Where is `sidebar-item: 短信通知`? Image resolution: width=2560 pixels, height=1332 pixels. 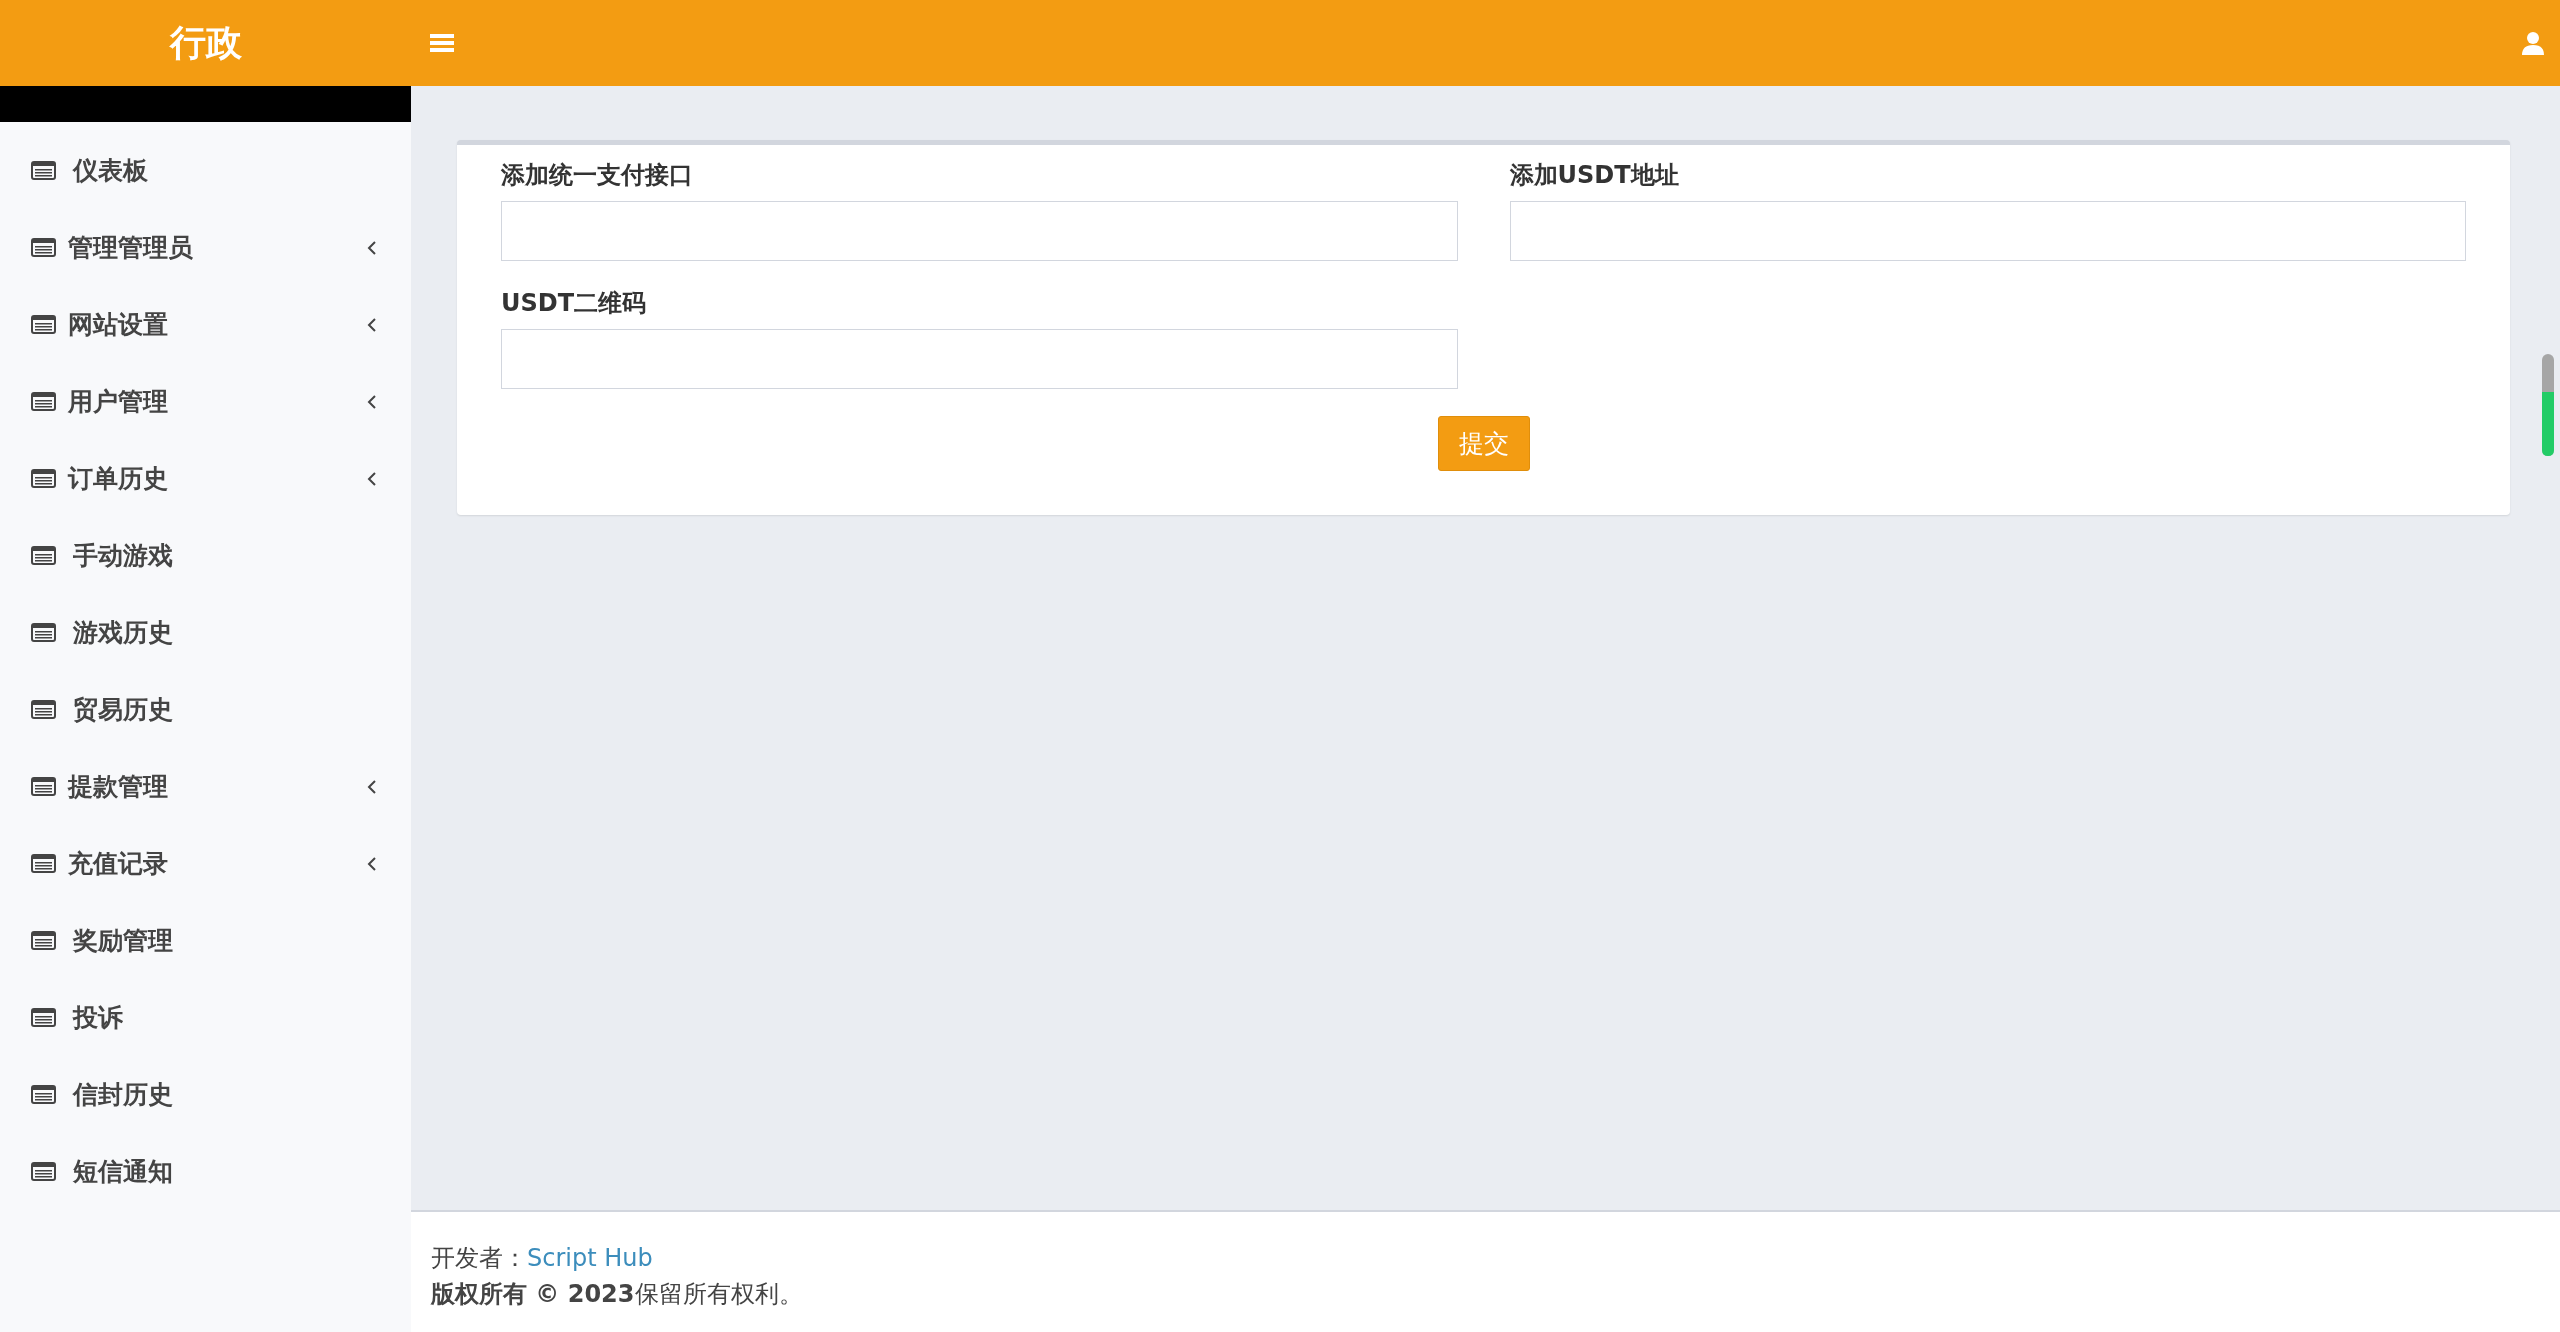 sidebar-item: 短信通知 is located at coordinates (205, 1171).